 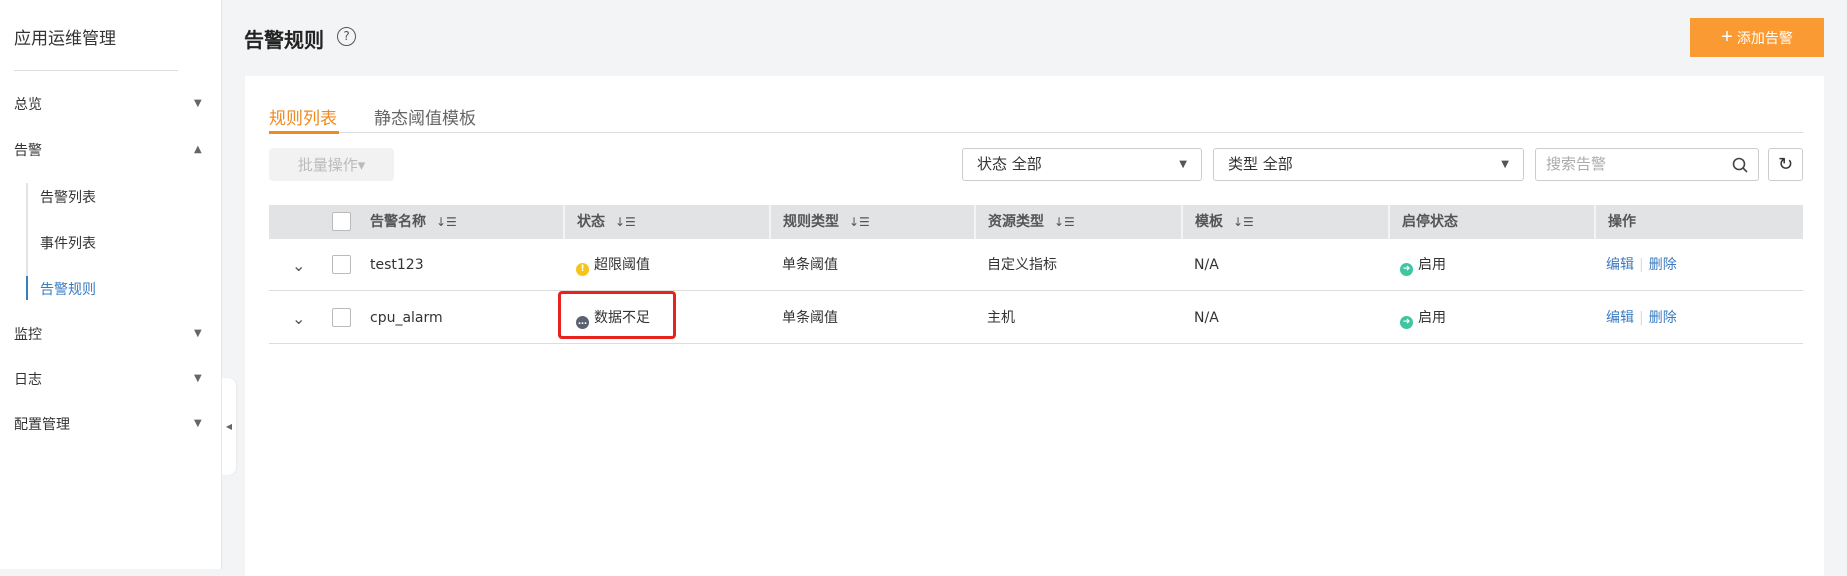 I want to click on resource-type: 主机, so click(x=1001, y=318).